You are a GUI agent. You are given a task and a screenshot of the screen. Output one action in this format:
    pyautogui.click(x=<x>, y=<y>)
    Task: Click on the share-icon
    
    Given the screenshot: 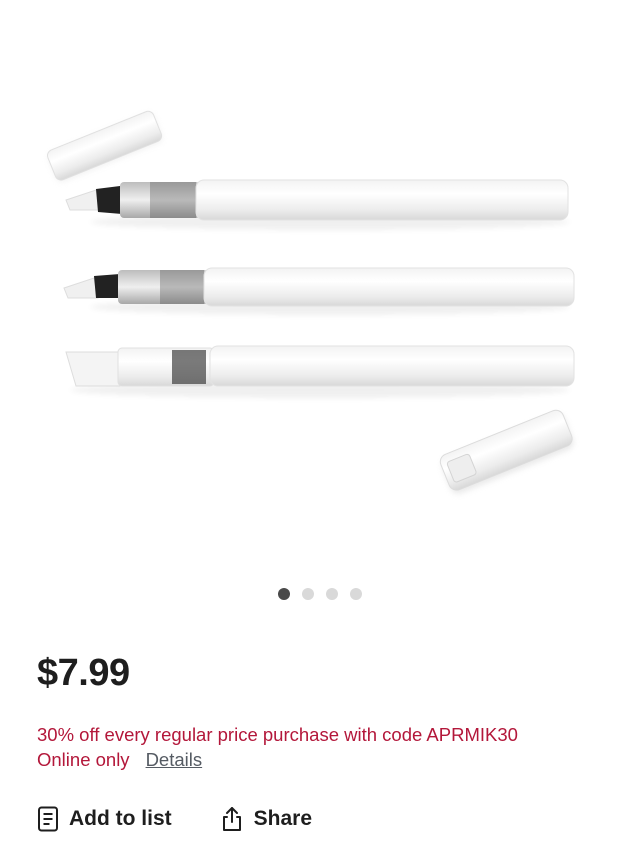 What is the action you would take?
    pyautogui.click(x=232, y=819)
    